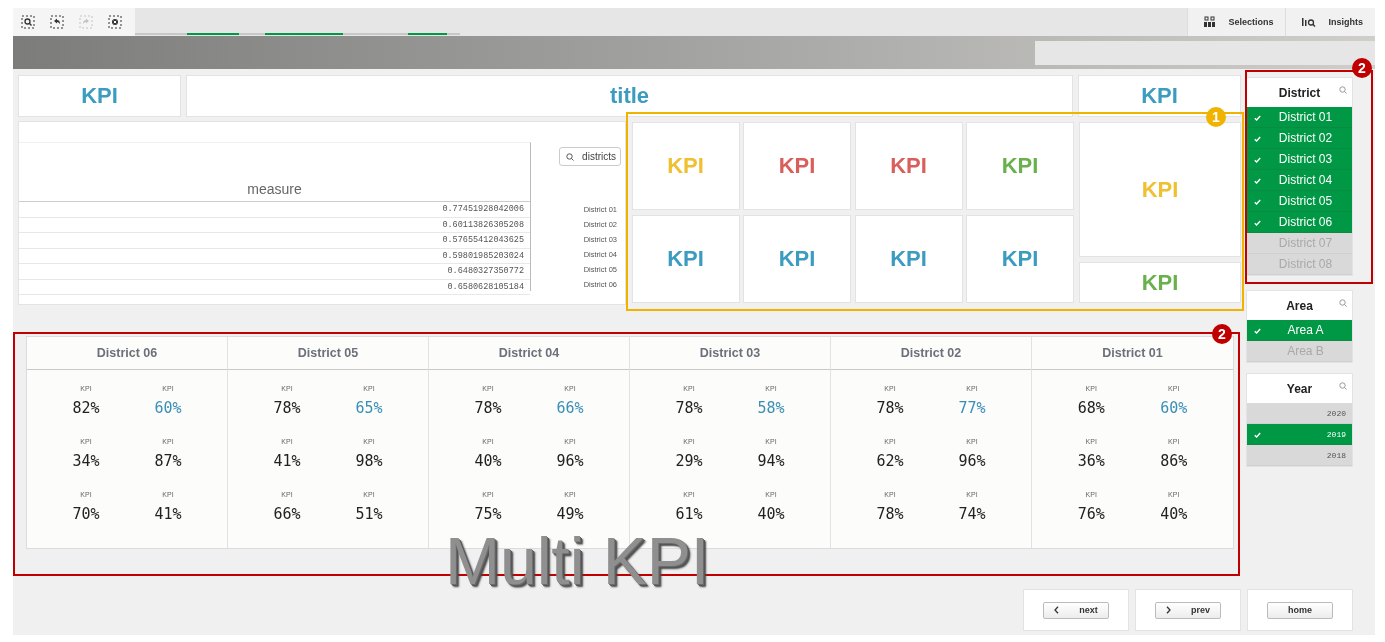 Image resolution: width=1385 pixels, height=642 pixels. What do you see at coordinates (771, 460) in the screenshot?
I see `kpi-value: 94%` at bounding box center [771, 460].